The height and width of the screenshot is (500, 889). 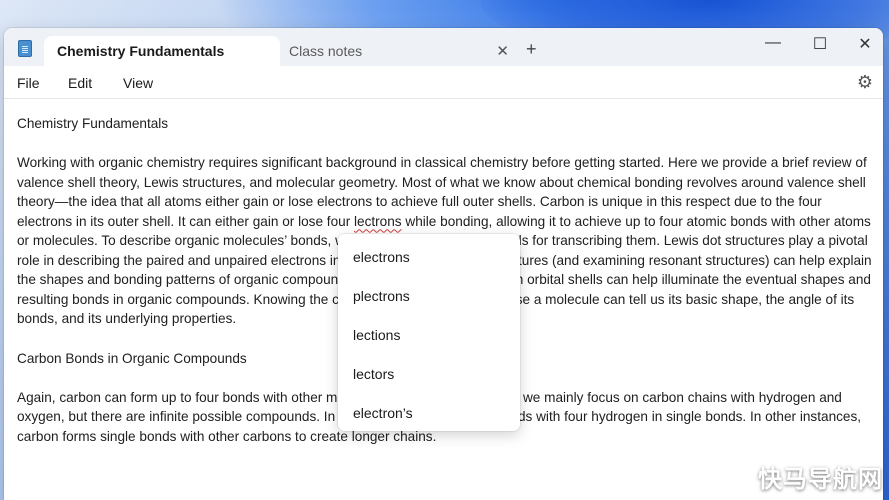 What do you see at coordinates (502, 51) in the screenshot?
I see `close-tab-icon: ✕` at bounding box center [502, 51].